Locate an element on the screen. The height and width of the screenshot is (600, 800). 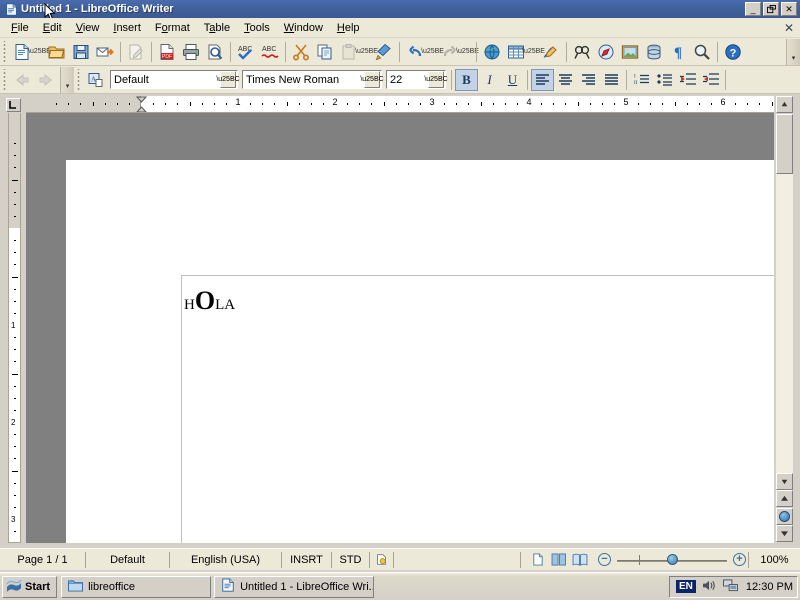
close-document-icon: ✕ is located at coordinates (789, 28).